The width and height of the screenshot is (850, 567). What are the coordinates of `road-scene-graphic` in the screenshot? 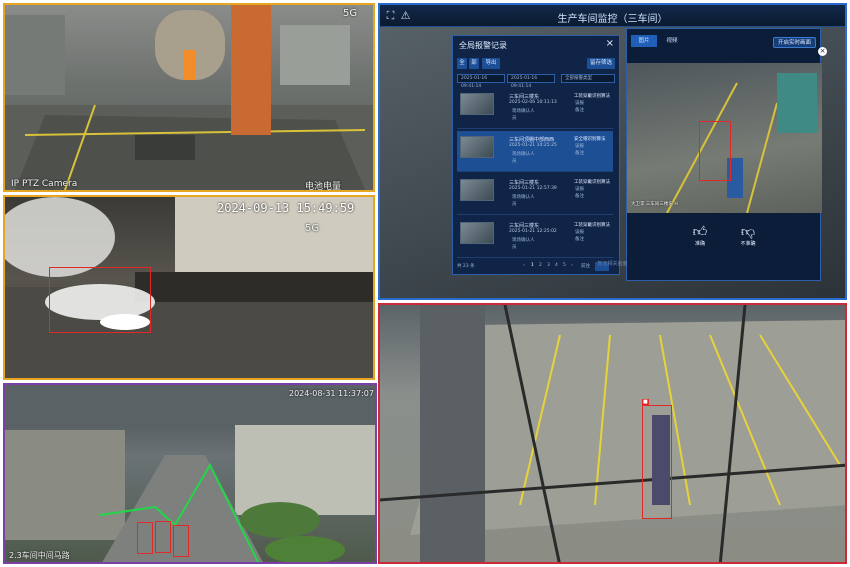 It's located at (190, 473).